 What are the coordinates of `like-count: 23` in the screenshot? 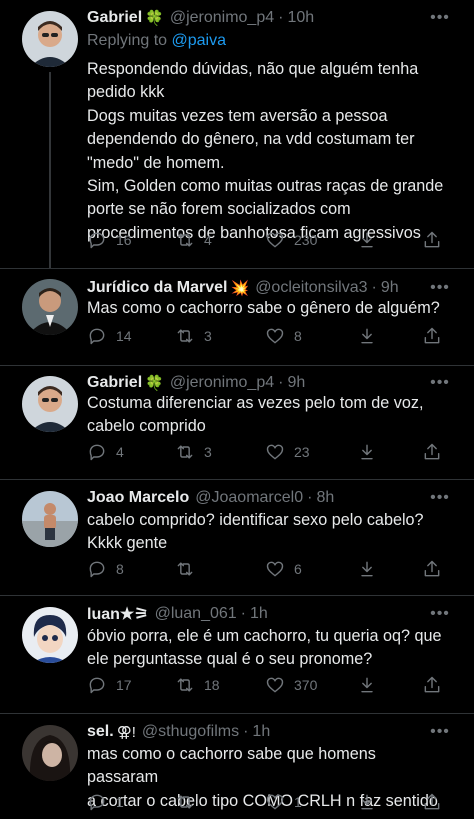 It's located at (302, 452).